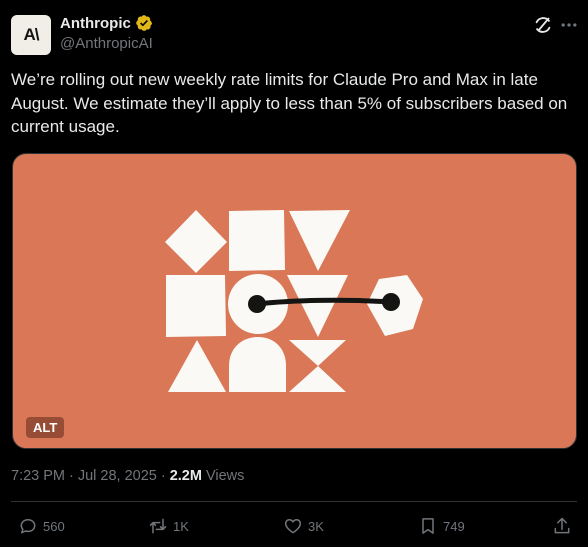 This screenshot has height=547, width=588. I want to click on author-name-row: Anthropic, so click(106, 23).